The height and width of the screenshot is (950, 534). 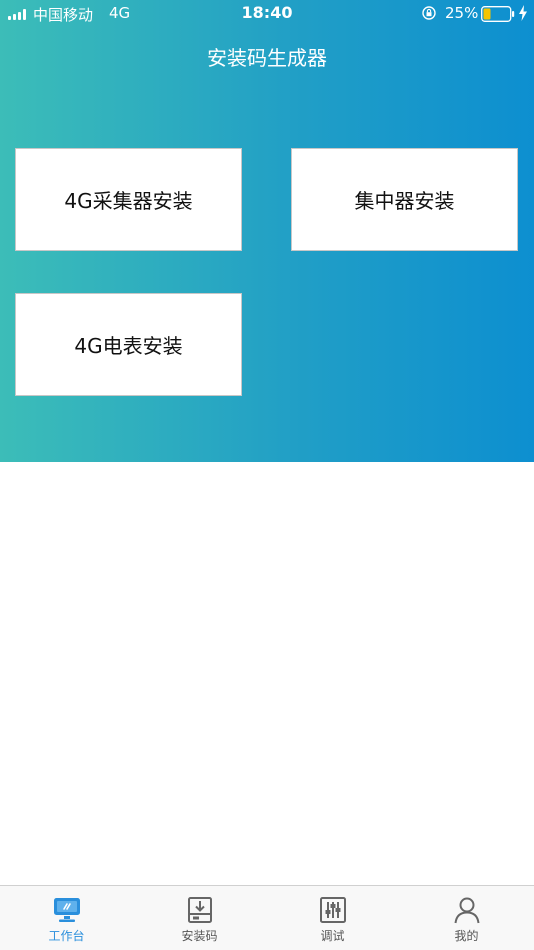 I want to click on tab-mine: 我的, so click(x=466, y=918).